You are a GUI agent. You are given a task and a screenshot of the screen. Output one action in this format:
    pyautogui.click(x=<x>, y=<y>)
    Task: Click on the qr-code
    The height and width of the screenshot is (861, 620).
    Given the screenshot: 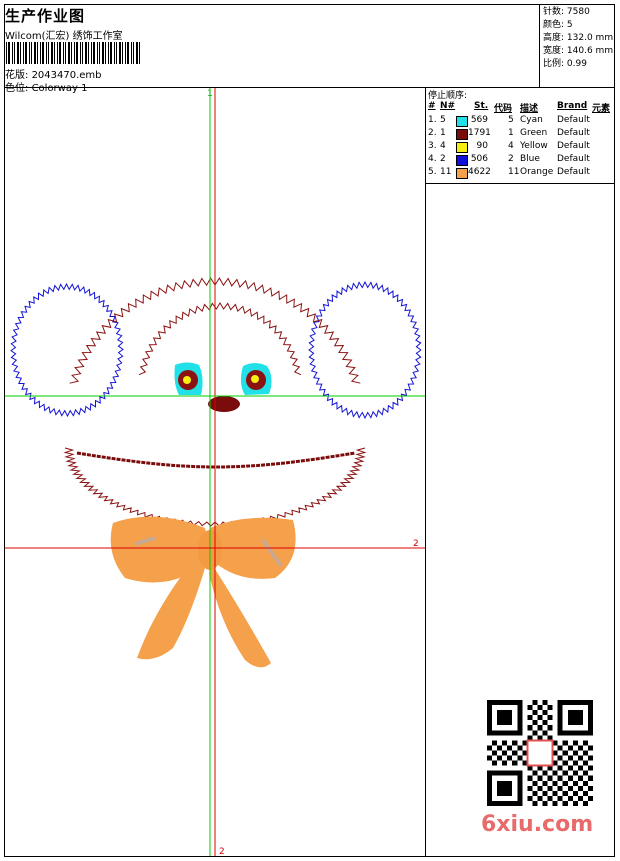 What is the action you would take?
    pyautogui.click(x=540, y=753)
    